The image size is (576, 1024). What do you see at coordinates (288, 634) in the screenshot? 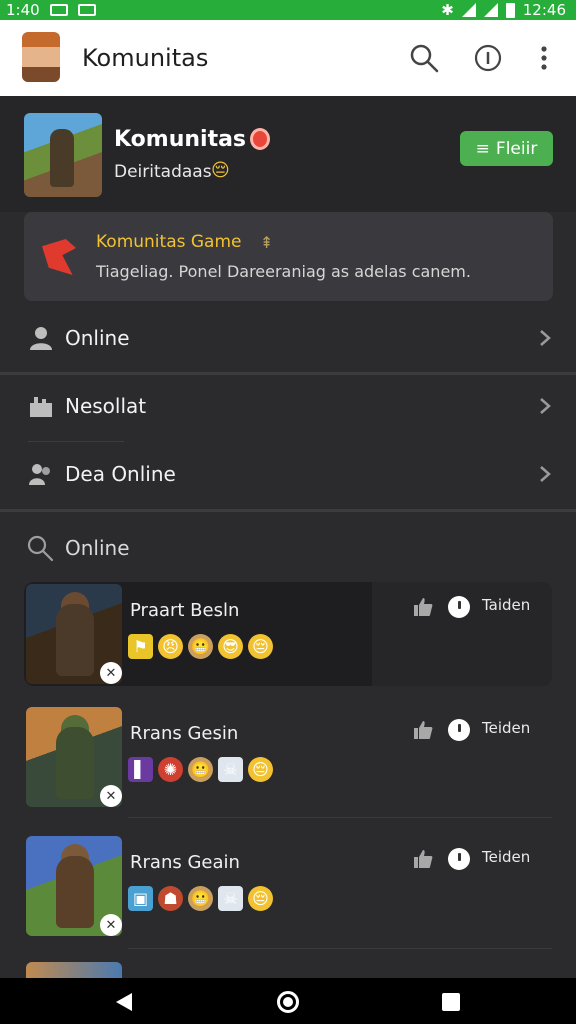
I see `list-item: ✕ Praart Besln ⚑ 😠 😬 😎 😔 Taiden` at bounding box center [288, 634].